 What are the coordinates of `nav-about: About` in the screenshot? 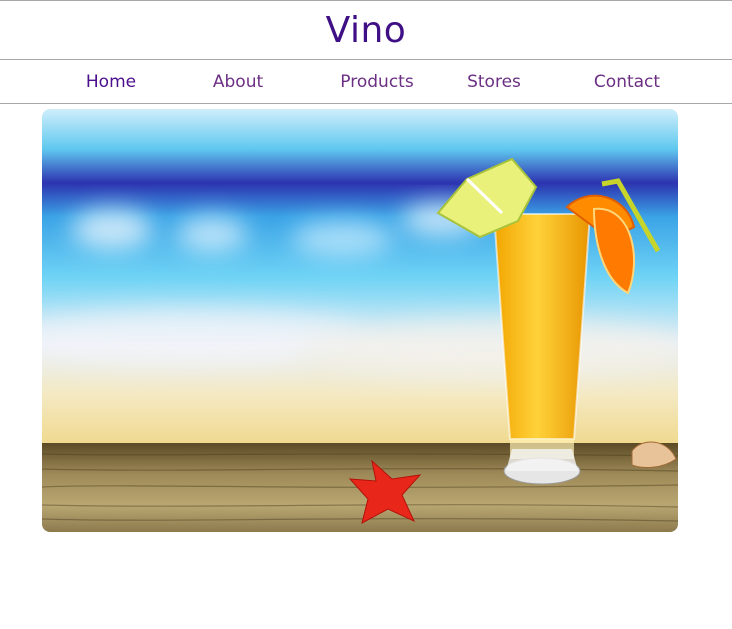 It's located at (238, 82).